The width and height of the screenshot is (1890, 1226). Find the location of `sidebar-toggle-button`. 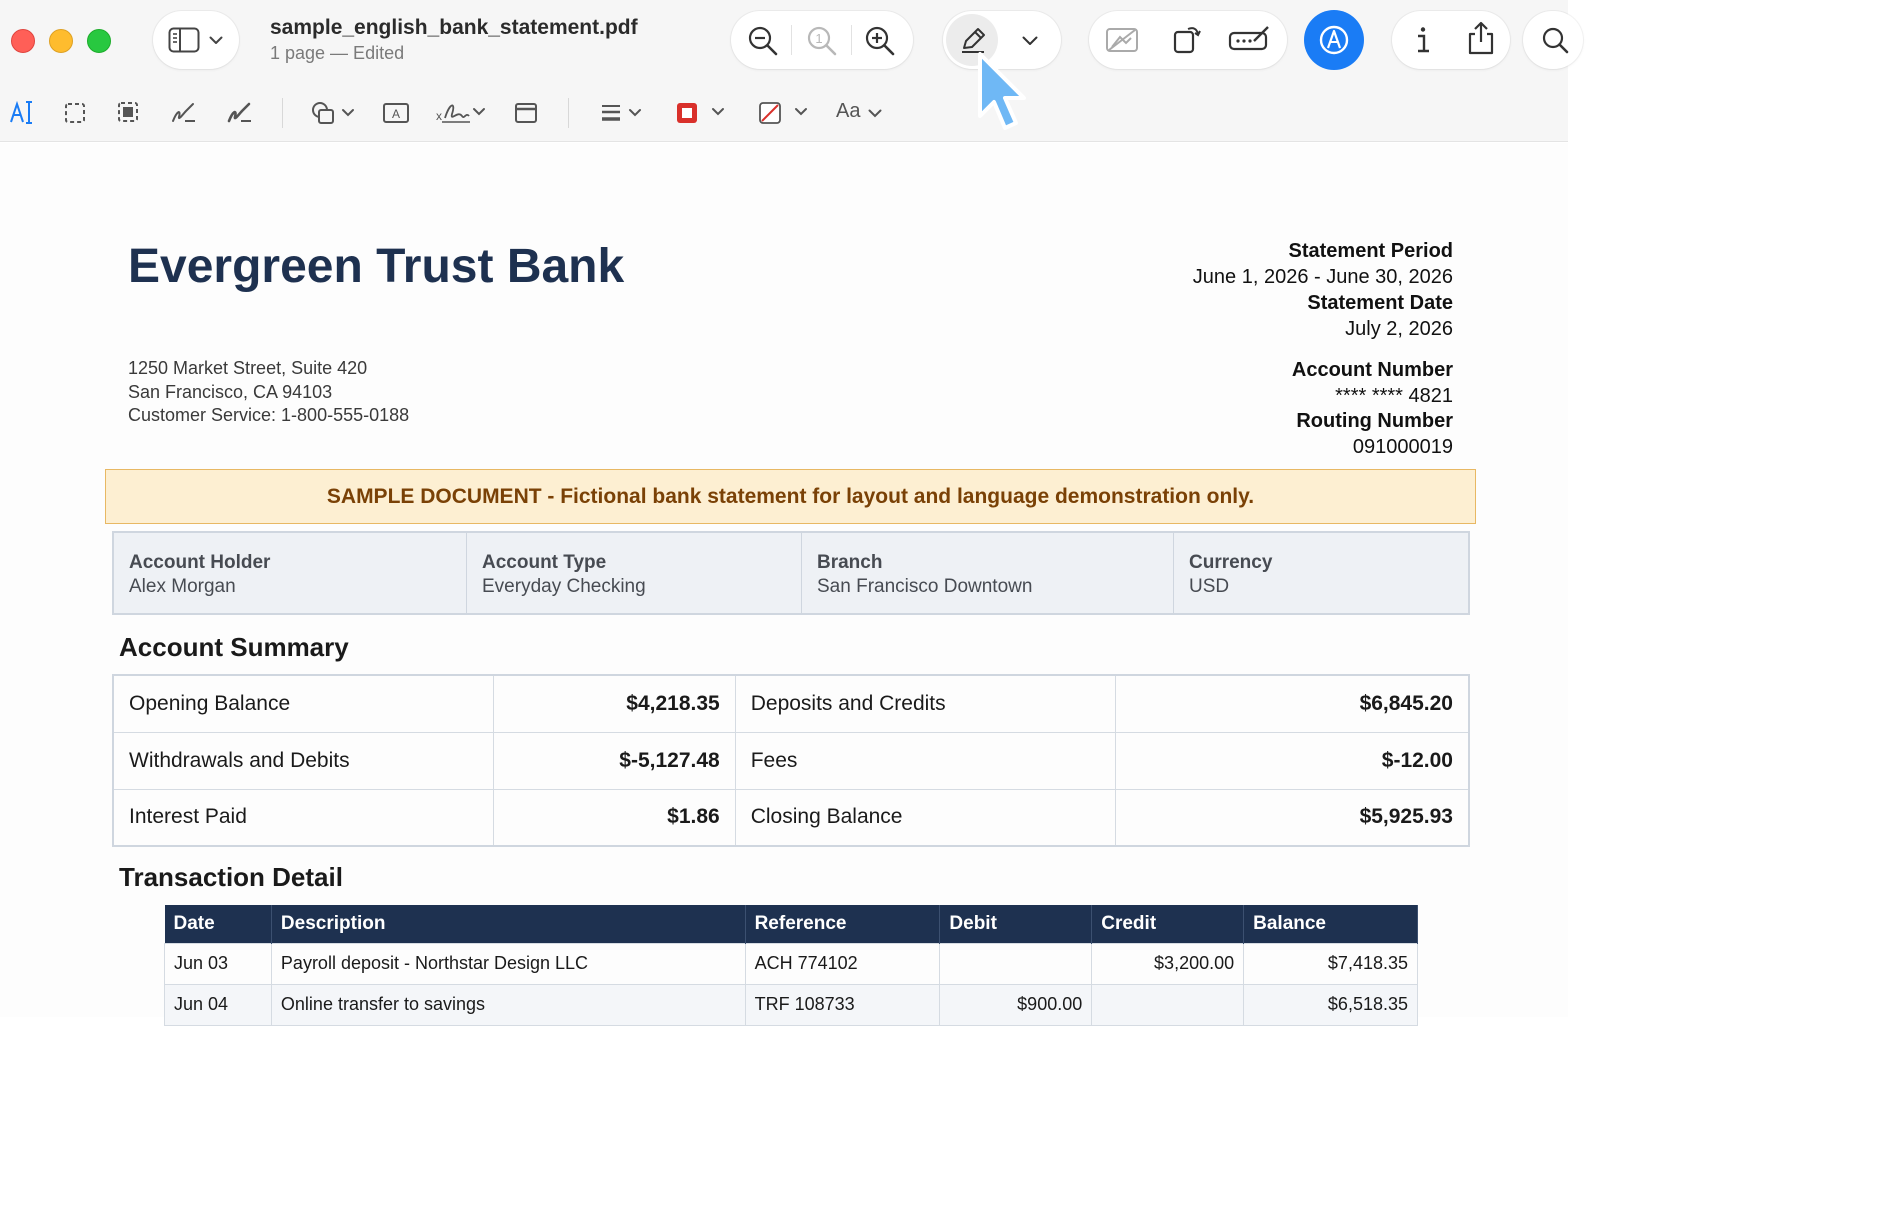

sidebar-toggle-button is located at coordinates (196, 40).